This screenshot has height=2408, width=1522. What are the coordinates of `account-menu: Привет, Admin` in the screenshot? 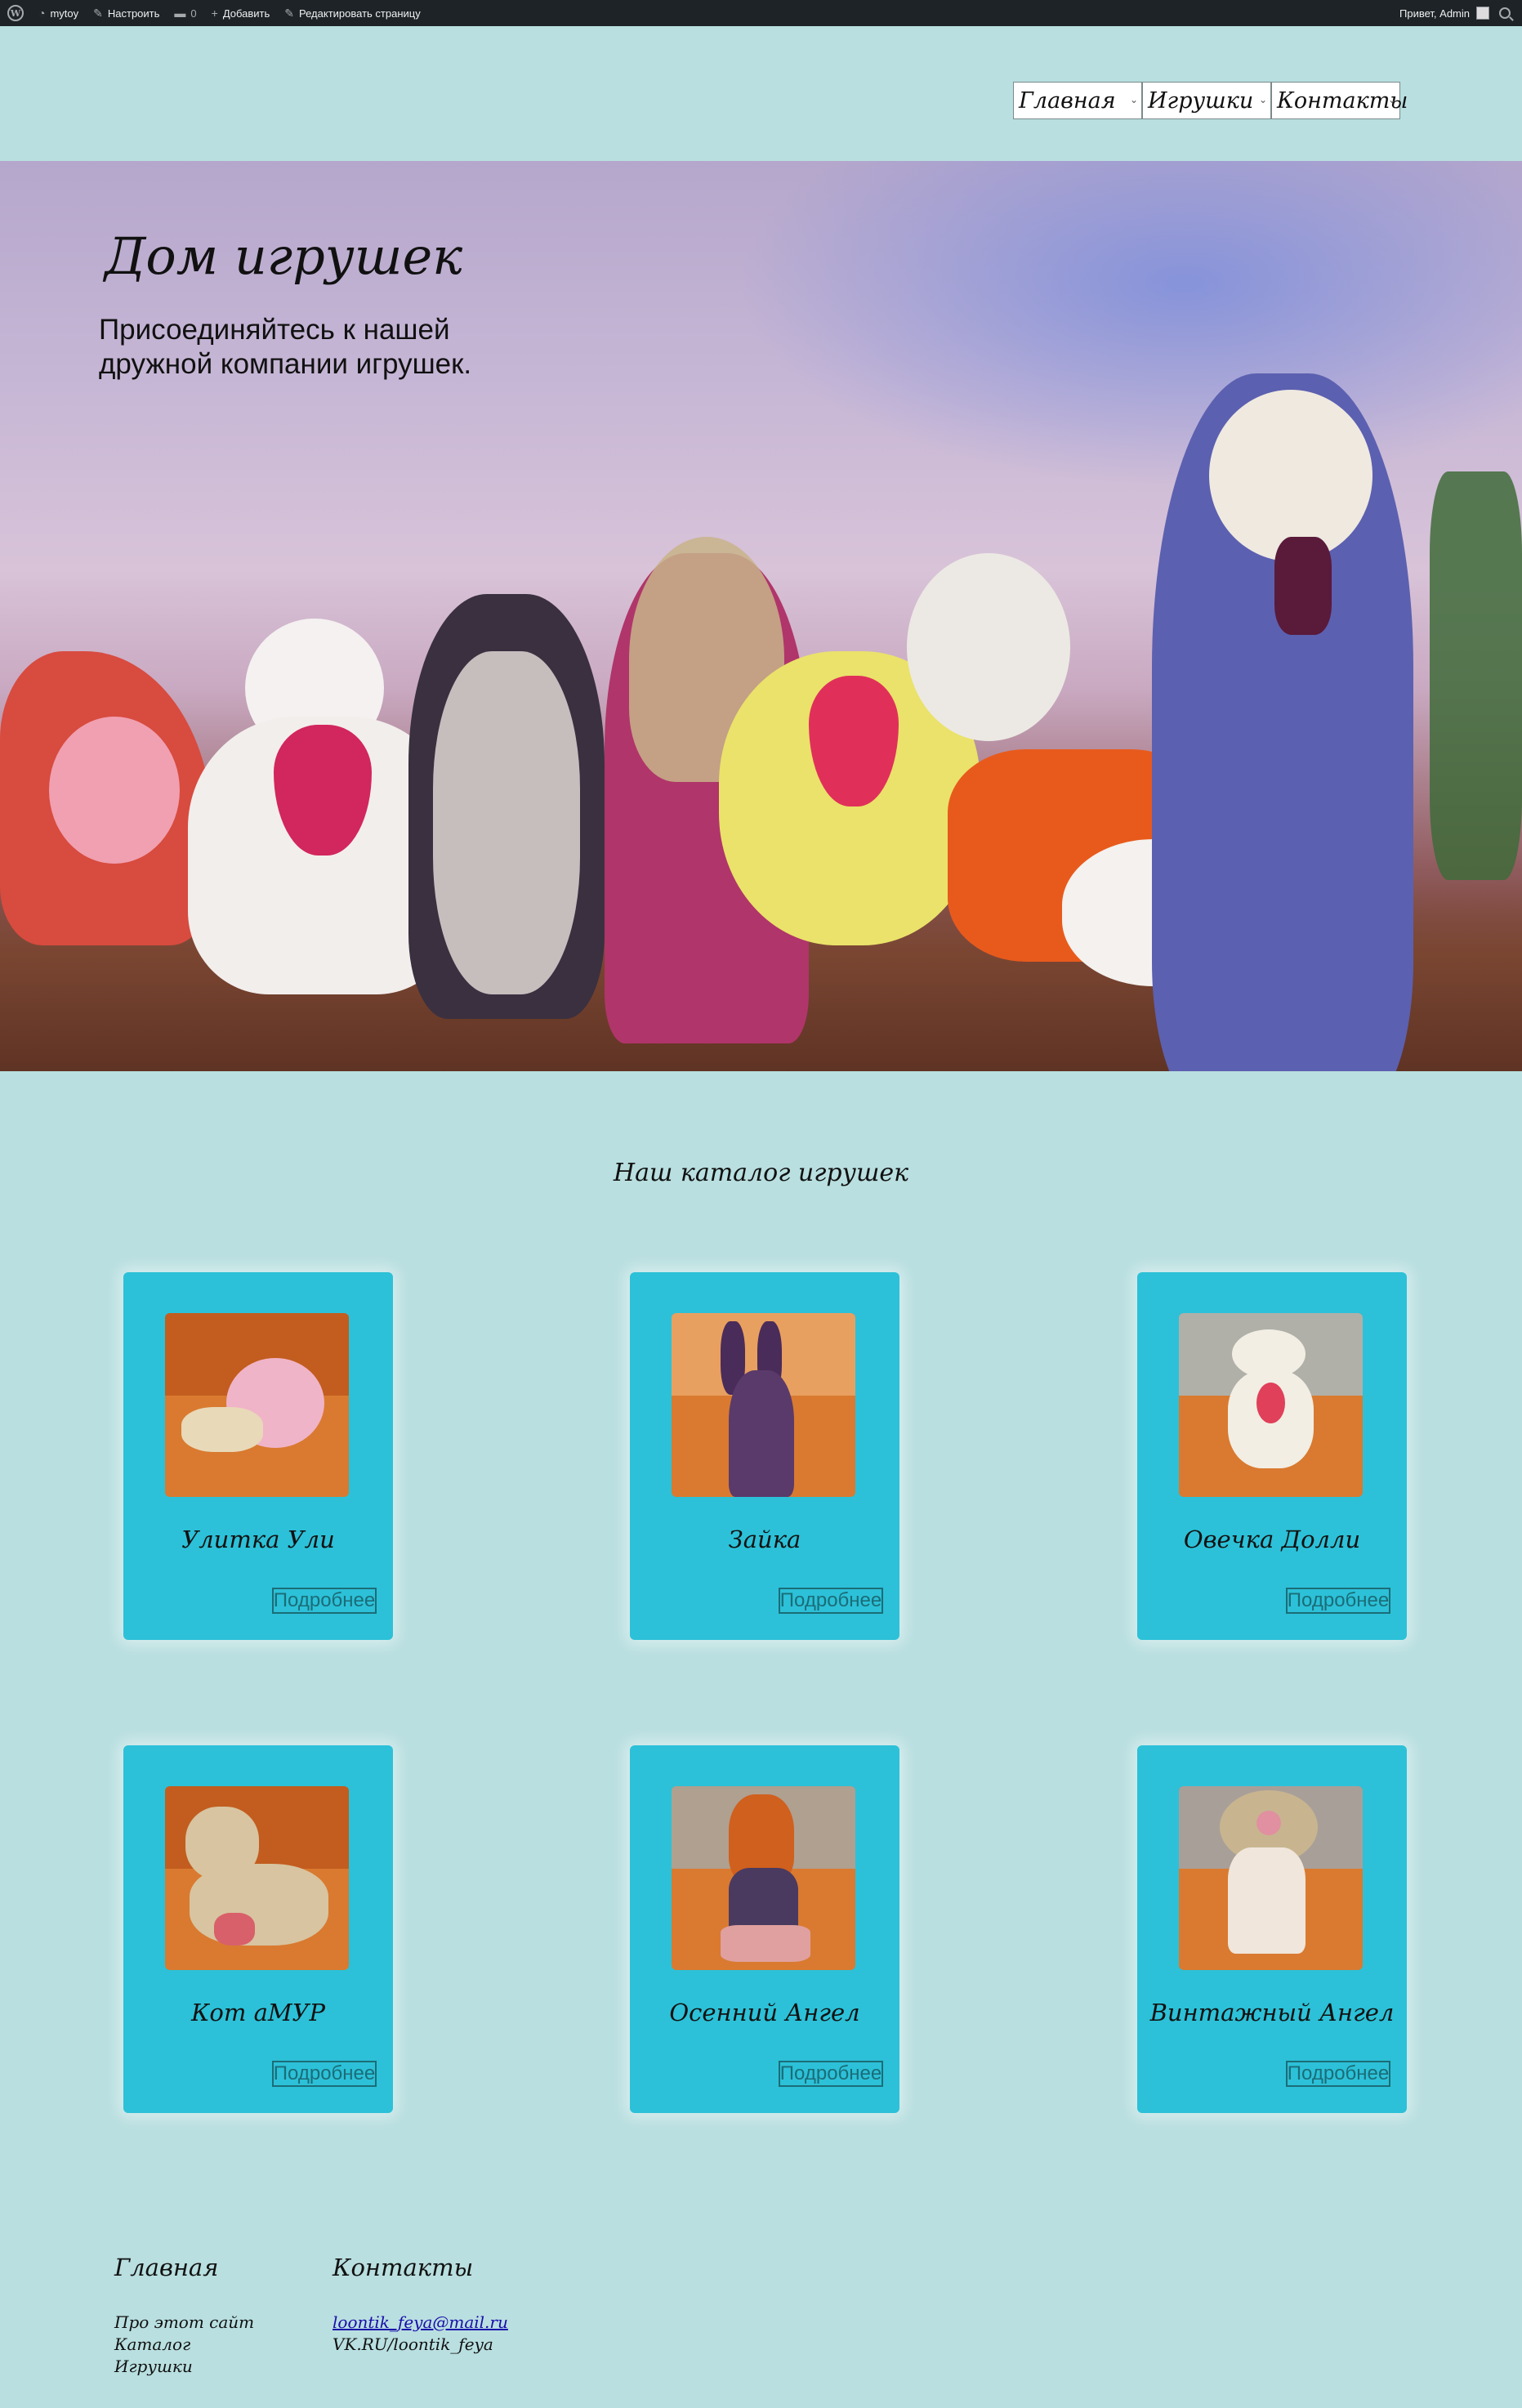 It's located at (1444, 13).